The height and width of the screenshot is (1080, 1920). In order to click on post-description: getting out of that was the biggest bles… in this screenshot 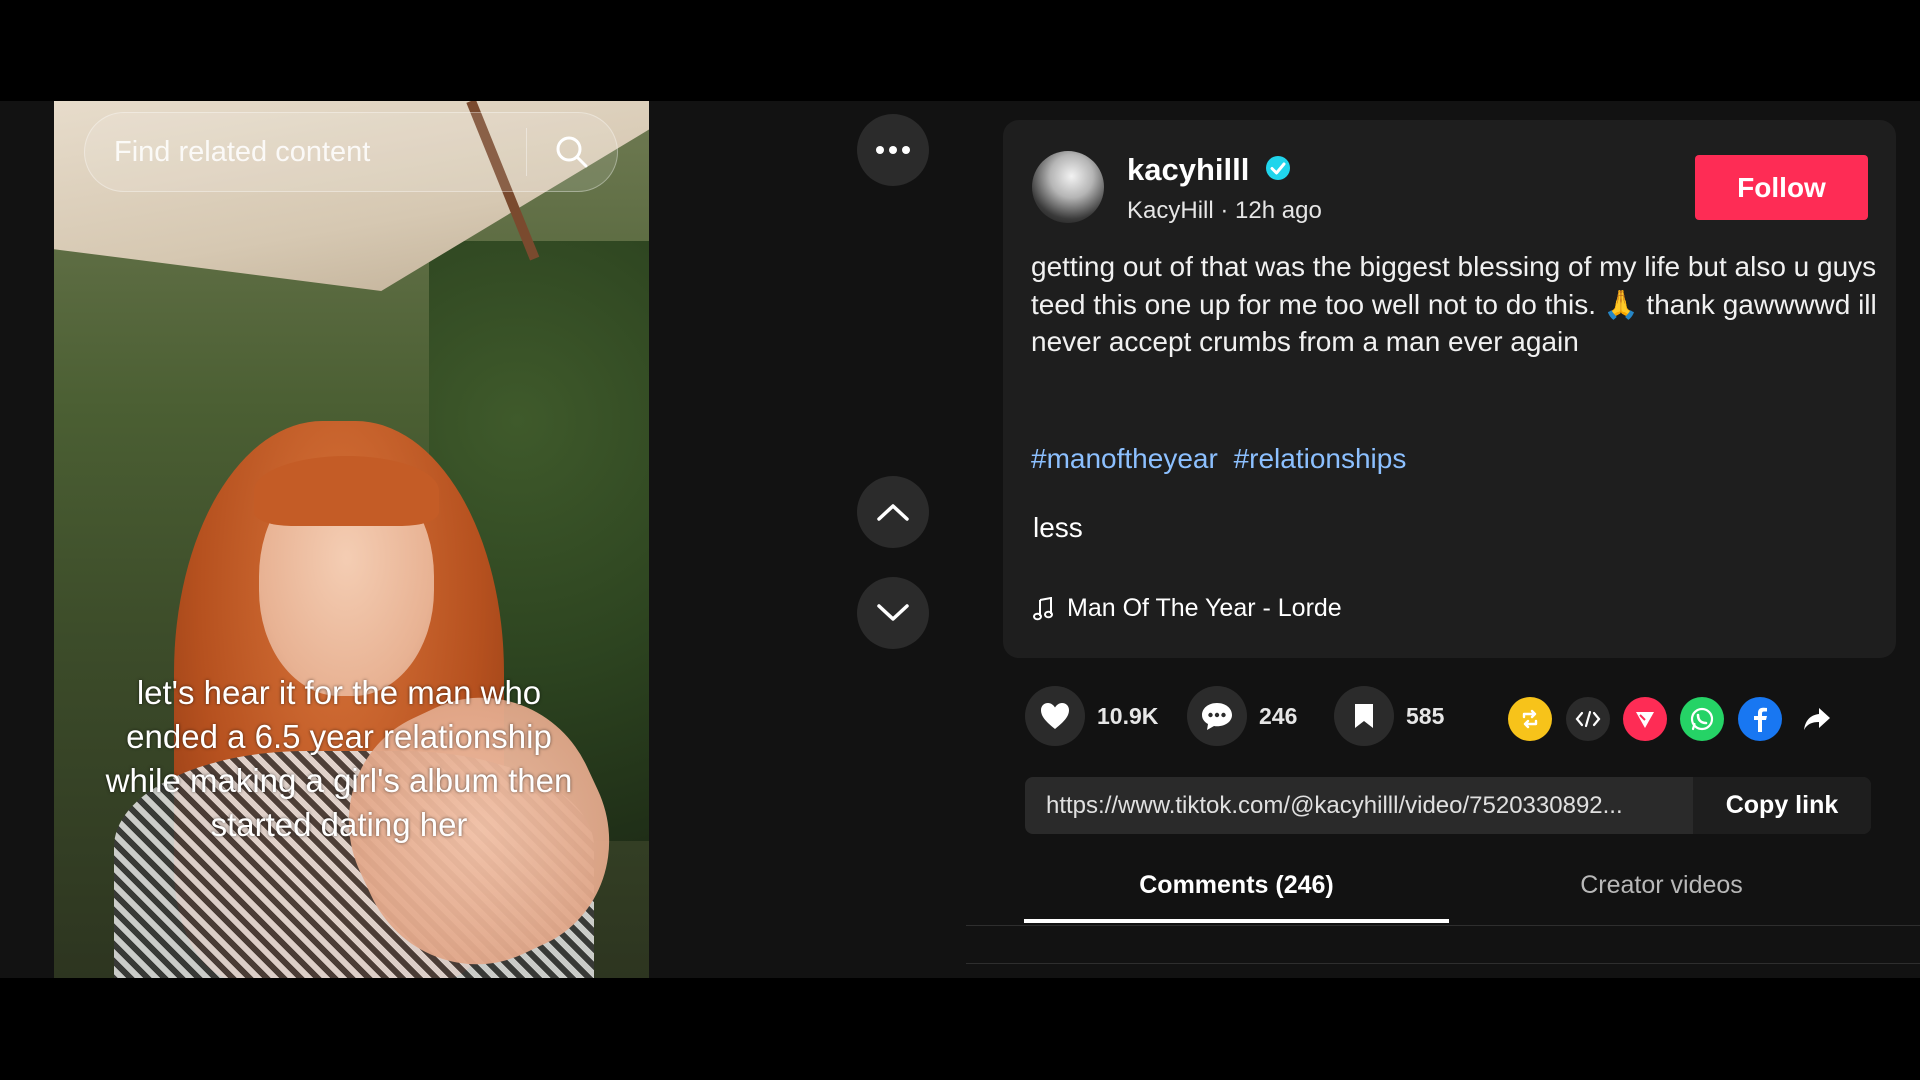, I will do `click(1454, 304)`.